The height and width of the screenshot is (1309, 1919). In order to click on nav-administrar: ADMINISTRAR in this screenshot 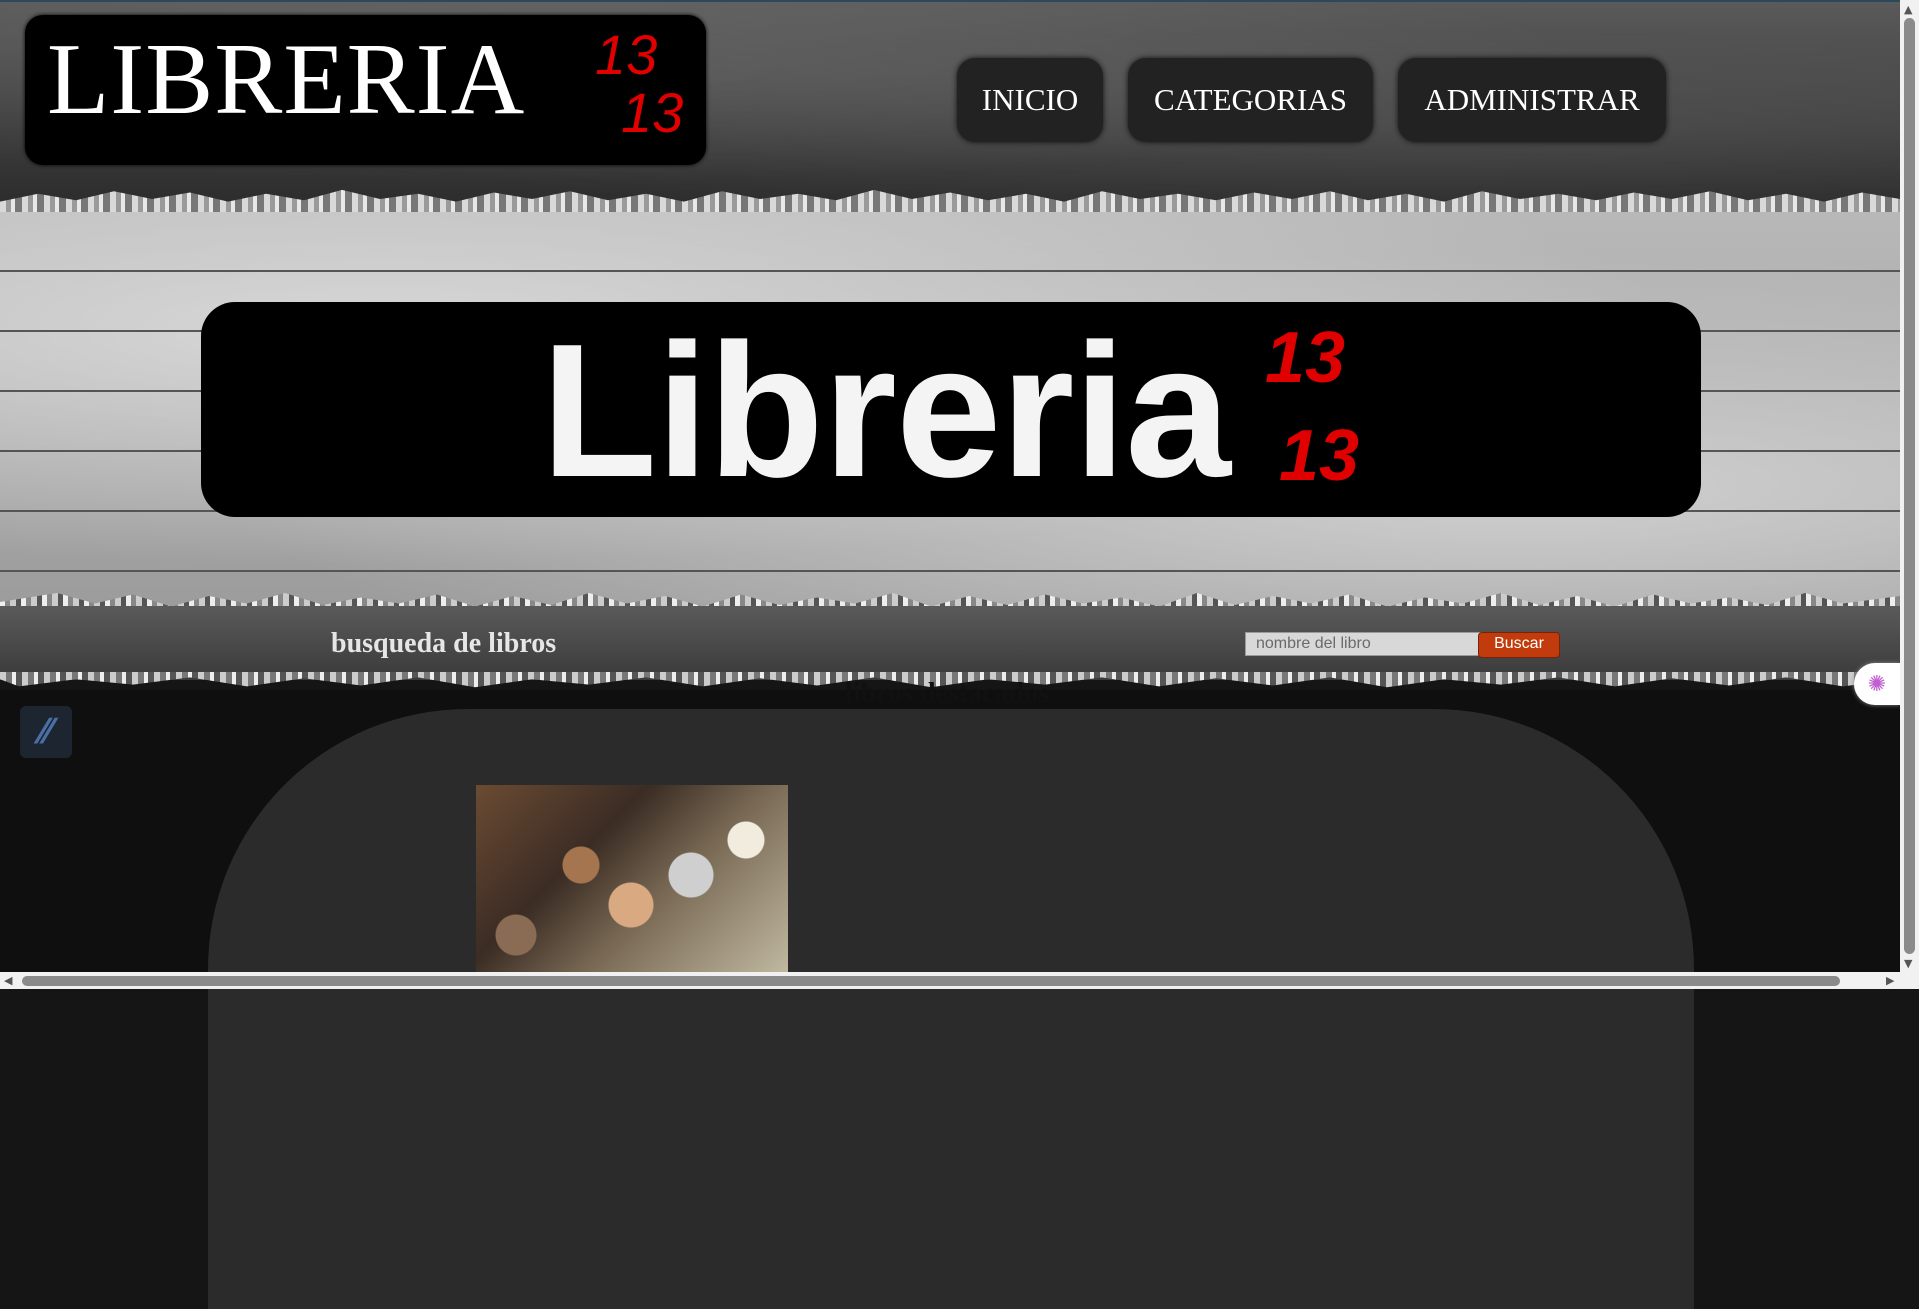, I will do `click(1532, 100)`.